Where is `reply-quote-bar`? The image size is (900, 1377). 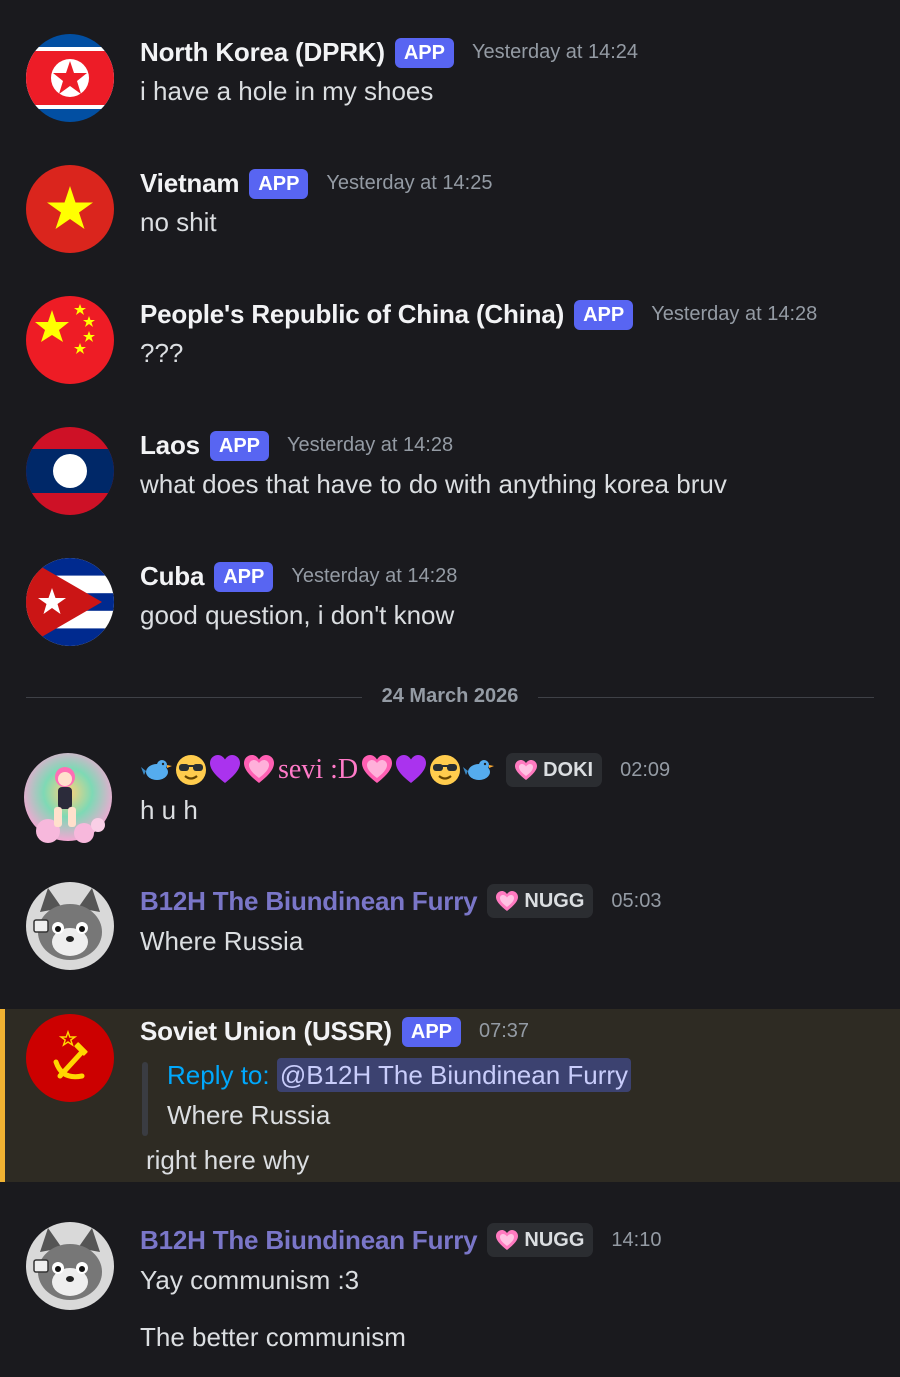 reply-quote-bar is located at coordinates (145, 1099).